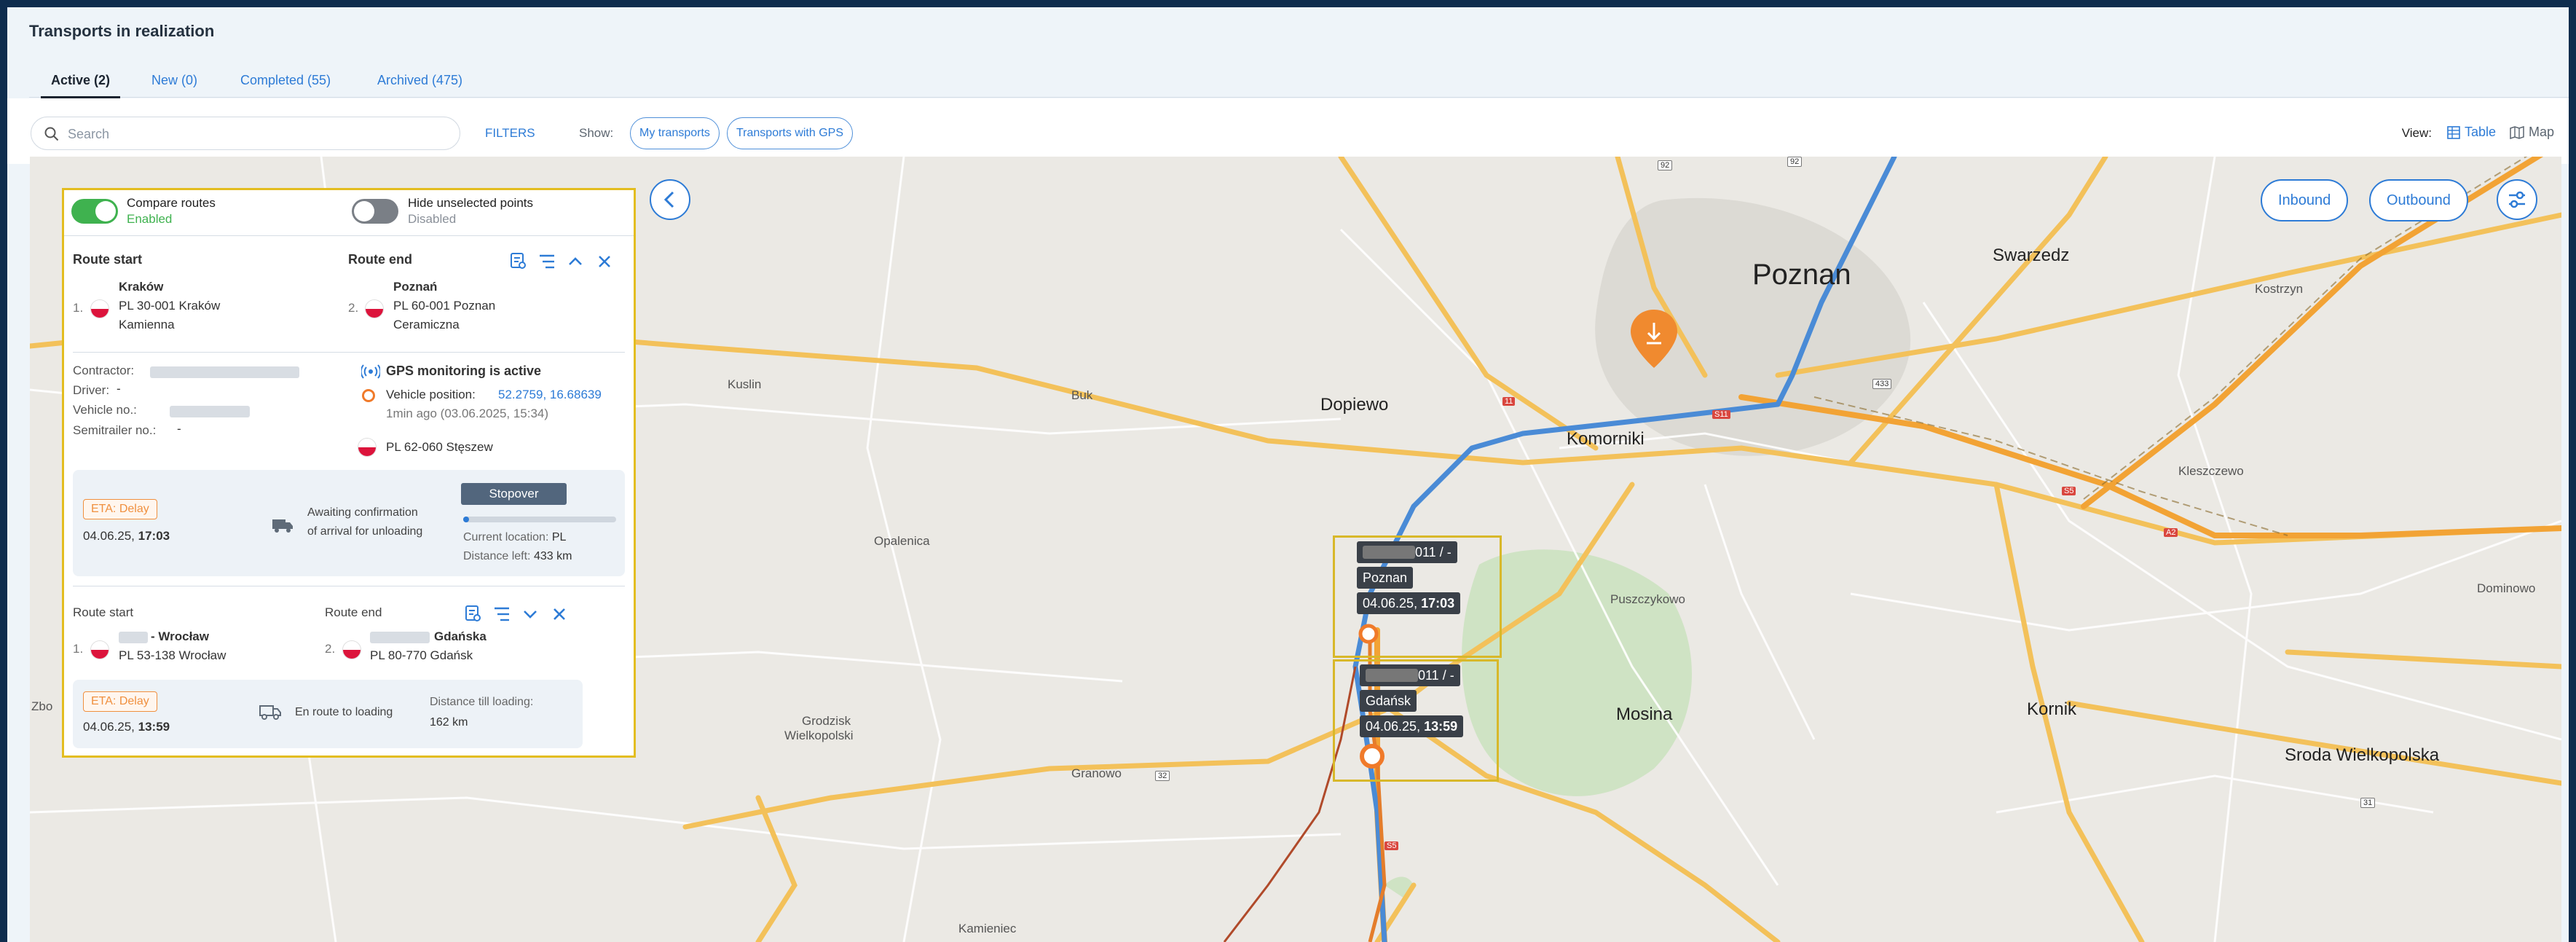 Image resolution: width=2576 pixels, height=942 pixels. What do you see at coordinates (257, 134) in the screenshot?
I see `search-input` at bounding box center [257, 134].